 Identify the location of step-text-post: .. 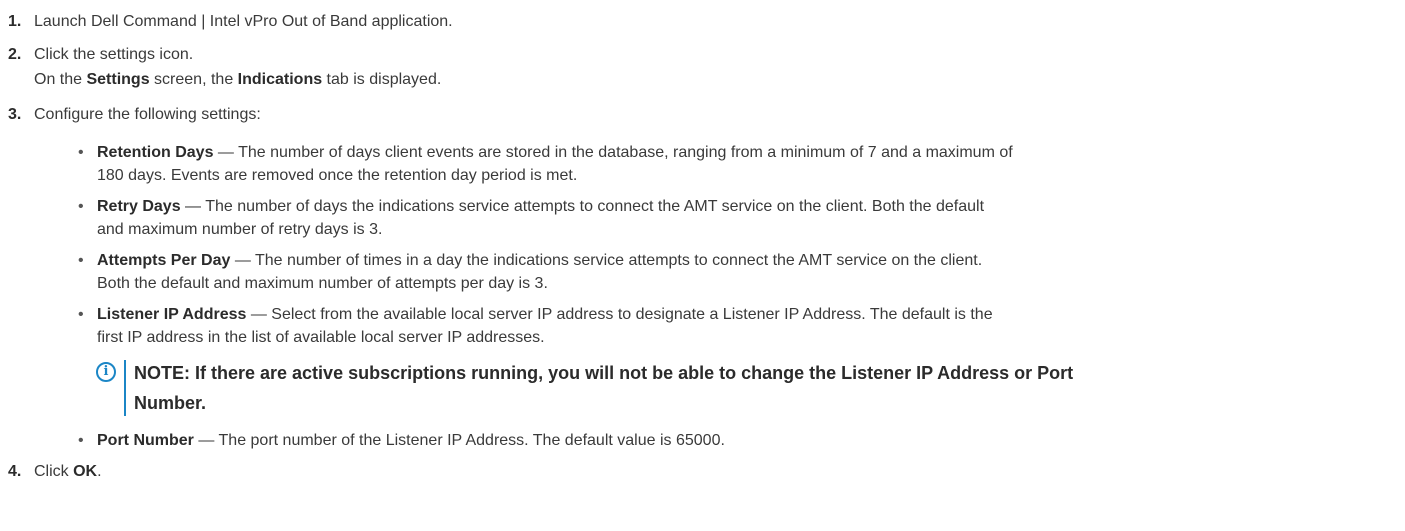
(99, 471).